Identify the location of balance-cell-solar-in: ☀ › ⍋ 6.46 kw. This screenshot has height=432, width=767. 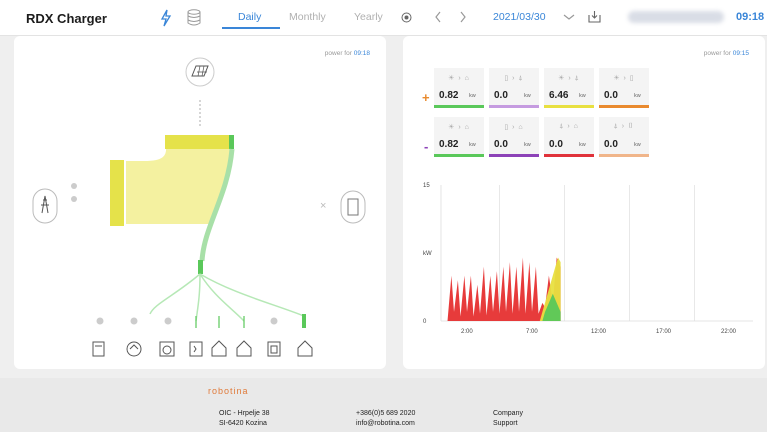
(569, 88).